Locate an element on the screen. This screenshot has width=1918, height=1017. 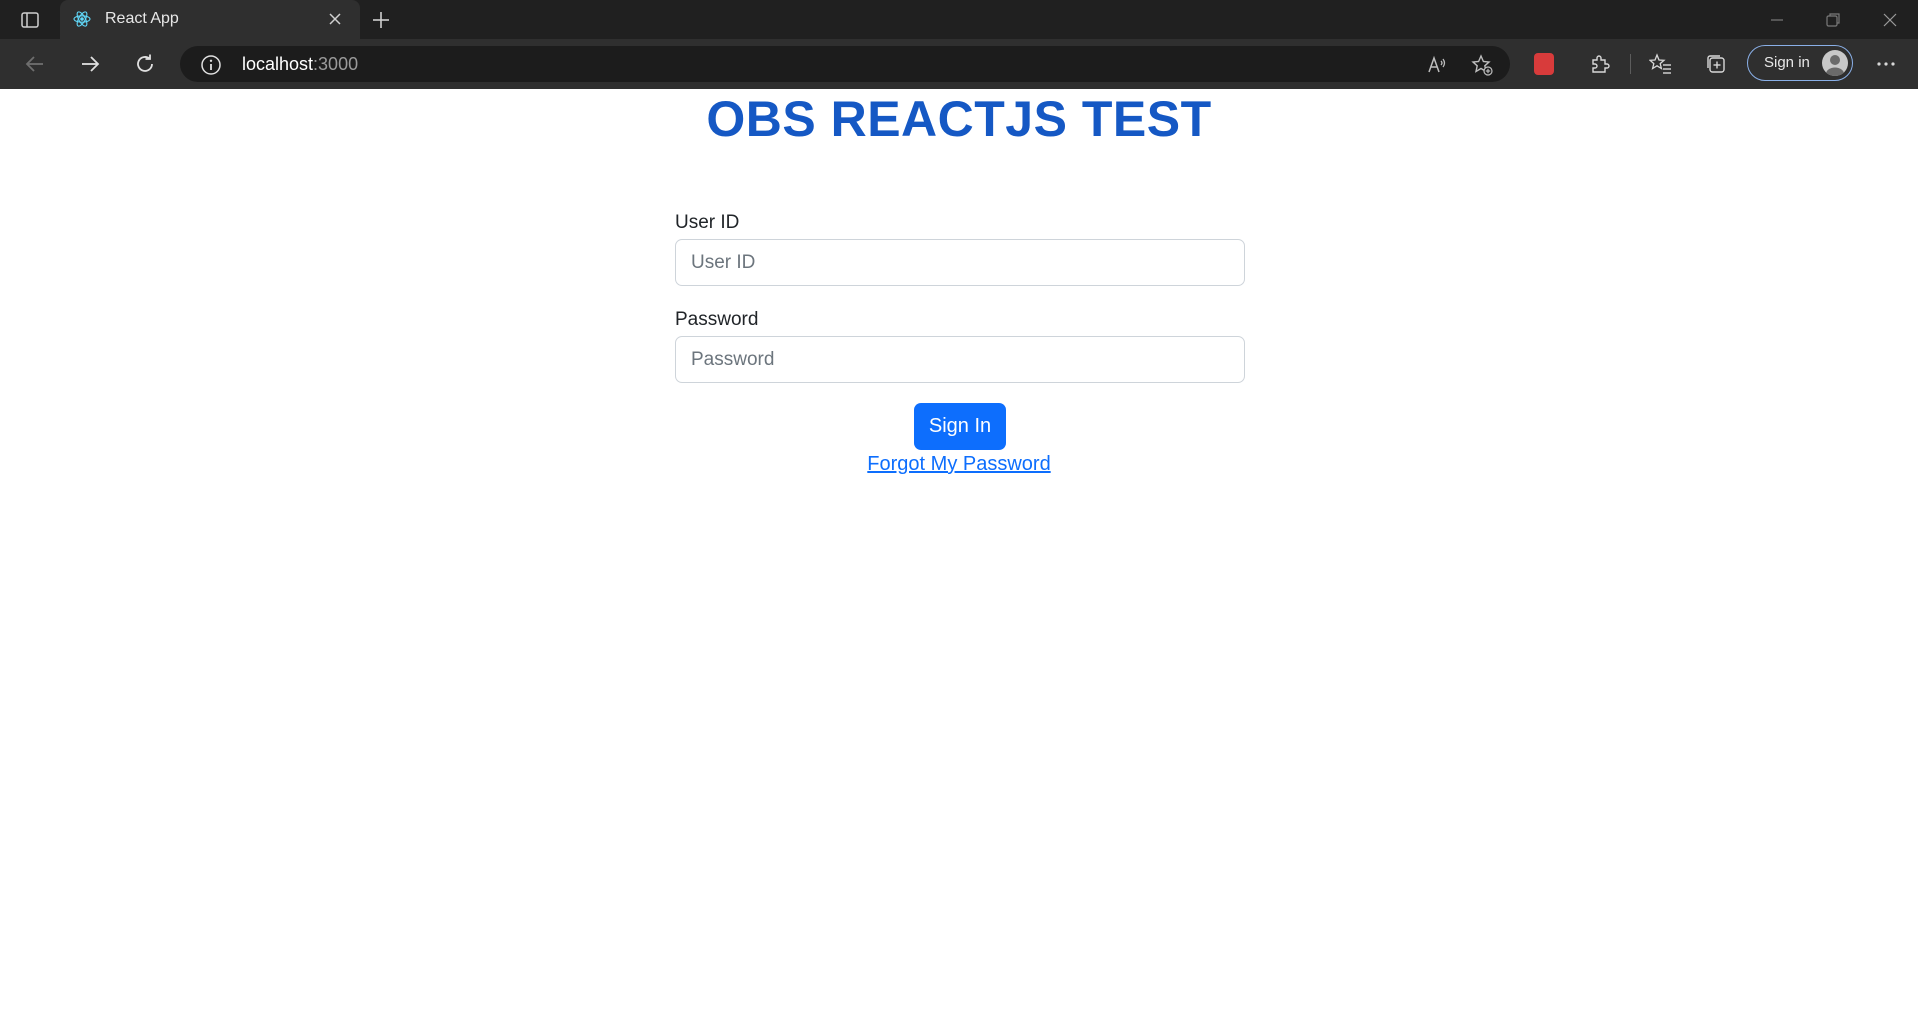
tab-title: React App is located at coordinates (142, 18).